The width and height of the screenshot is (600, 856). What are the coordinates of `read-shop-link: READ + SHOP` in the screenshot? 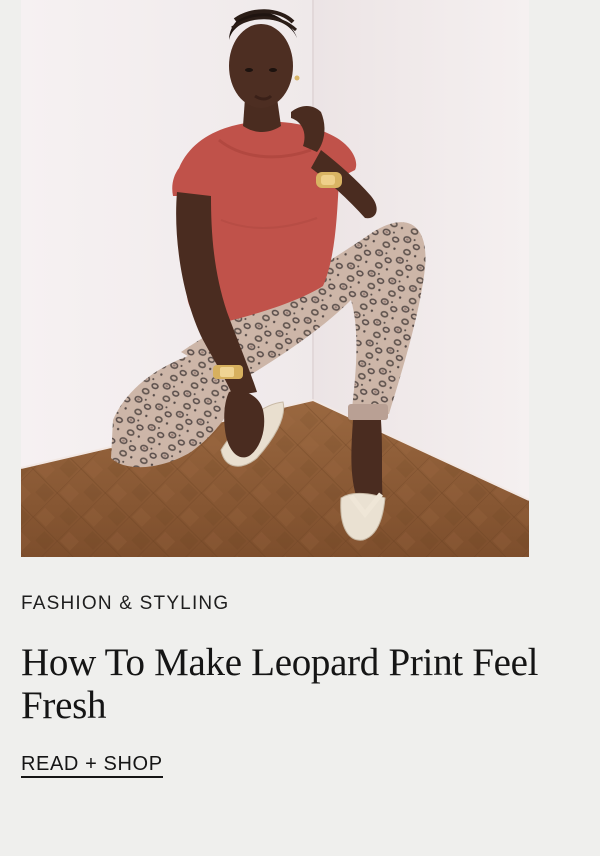 It's located at (92, 765).